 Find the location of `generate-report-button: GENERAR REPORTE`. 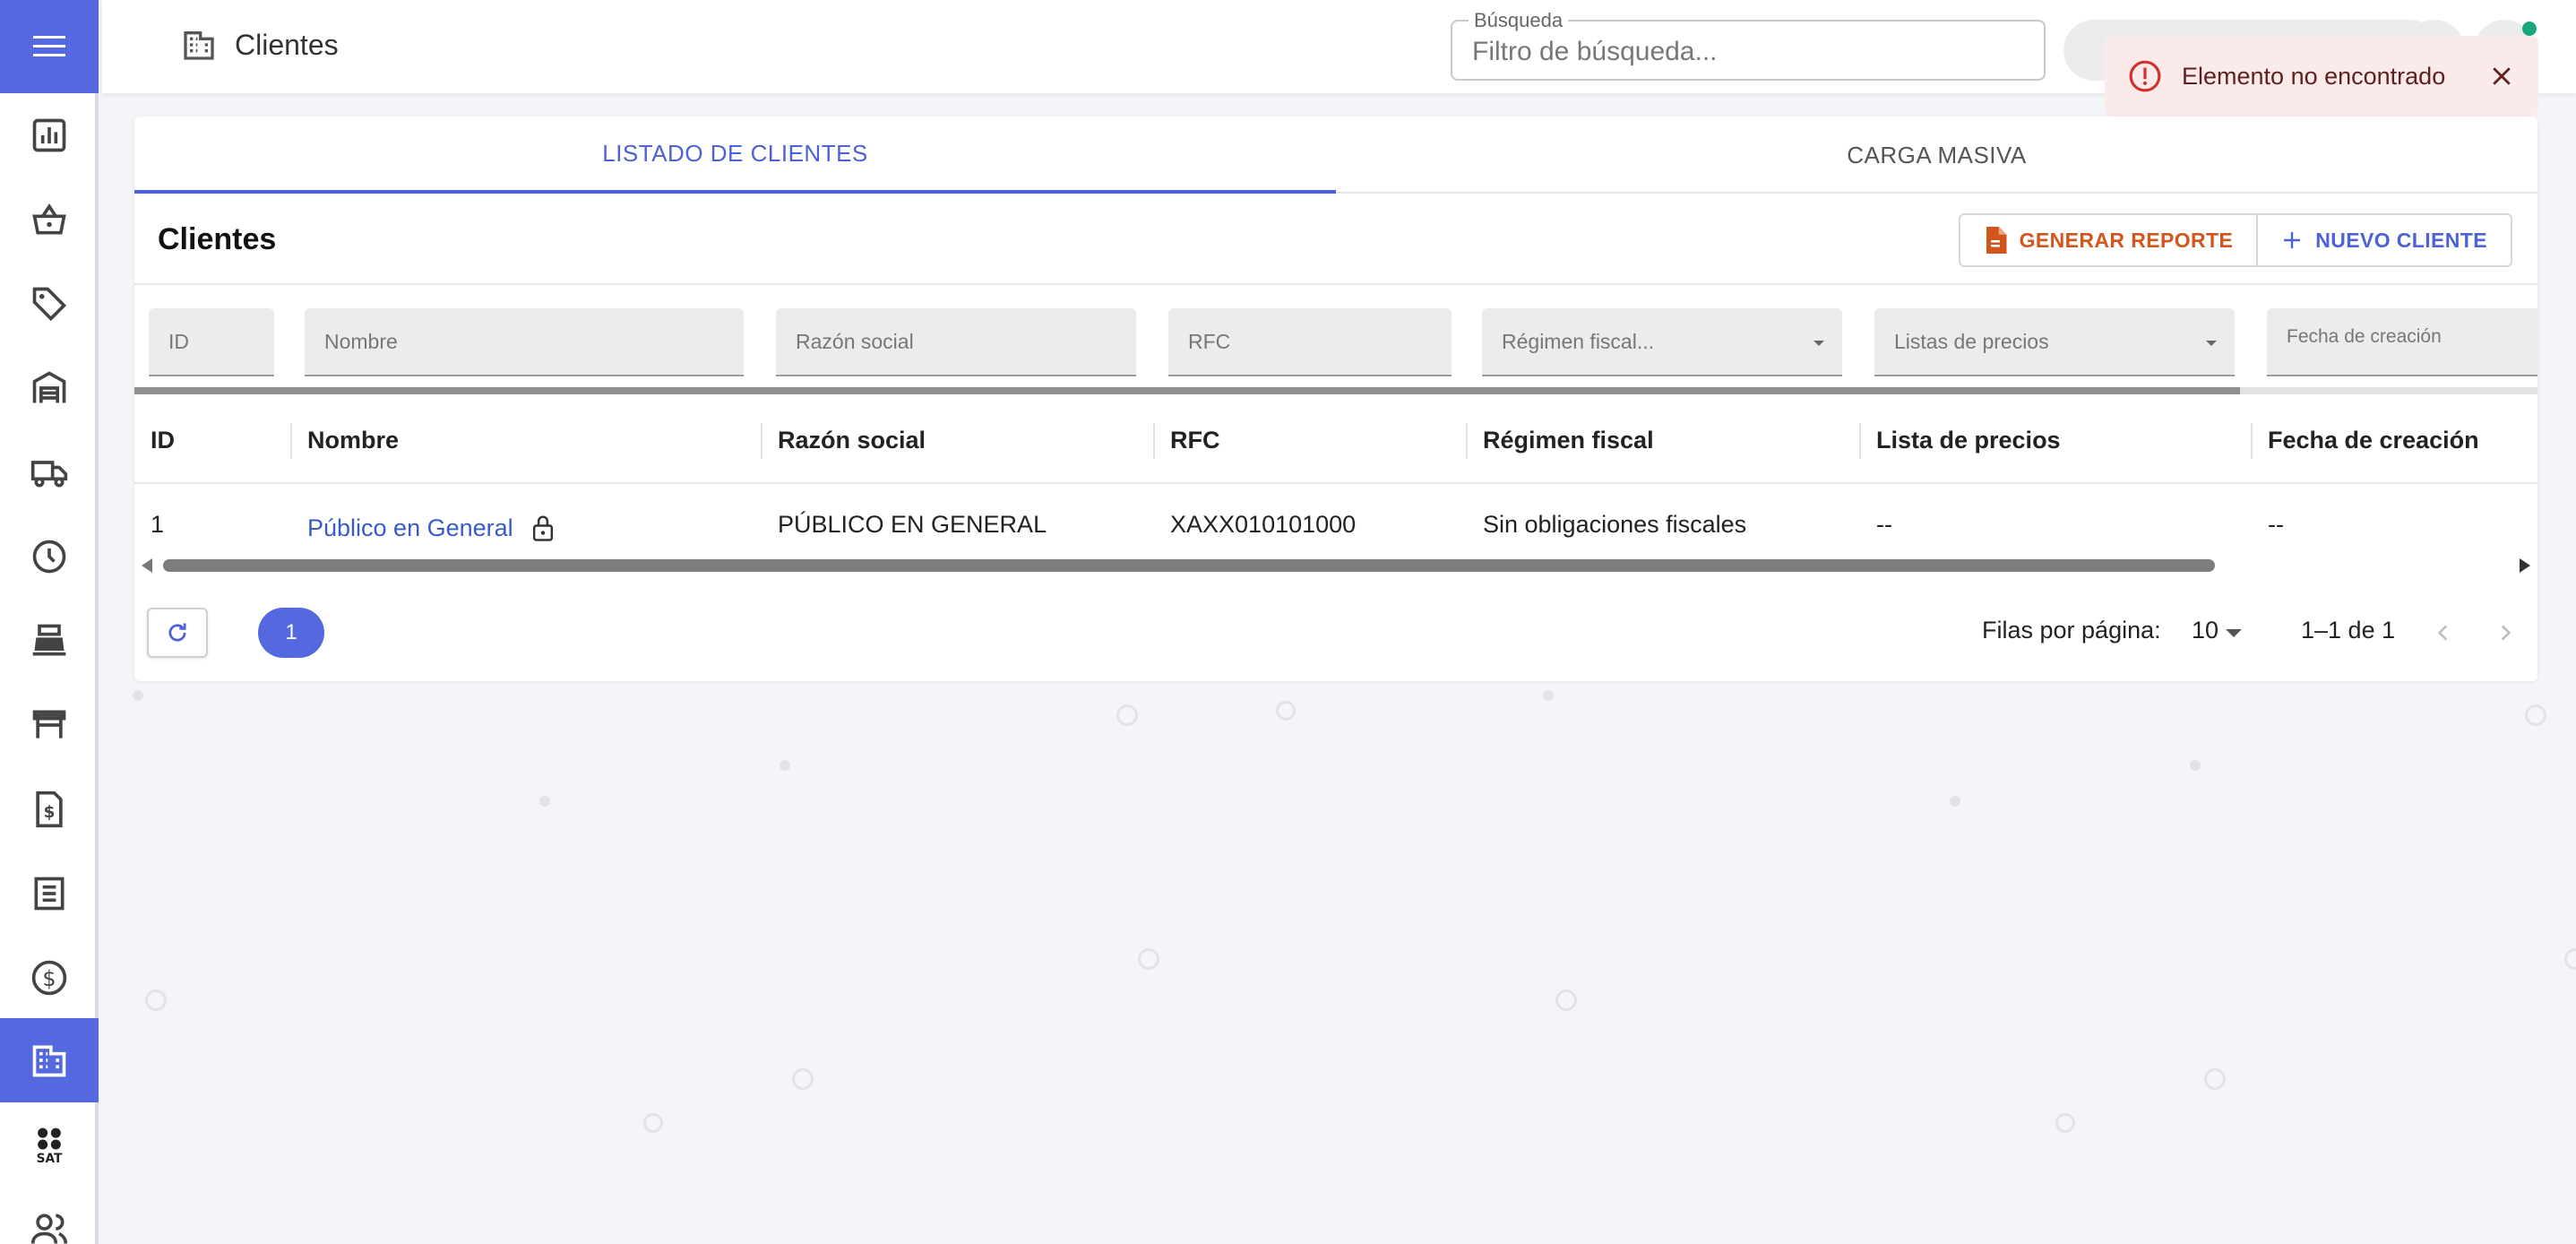

generate-report-button: GENERAR REPORTE is located at coordinates (2109, 240).